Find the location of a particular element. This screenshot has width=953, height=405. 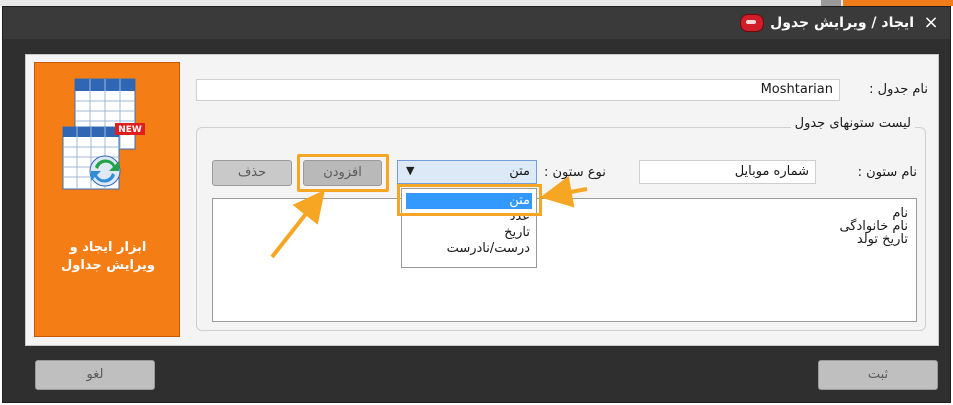

table-name-input: Moshtarian is located at coordinates (518, 90).